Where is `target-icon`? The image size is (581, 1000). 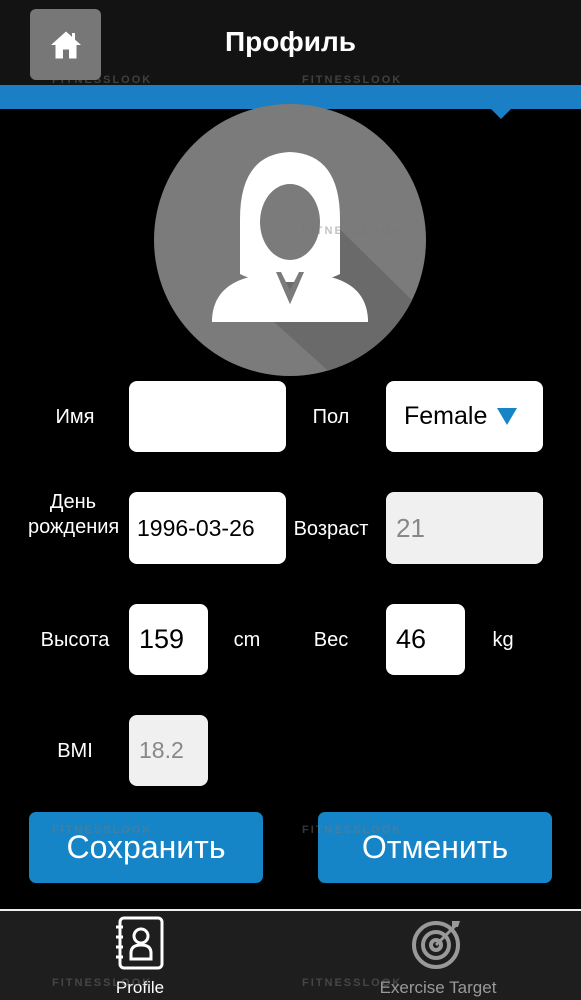
target-icon is located at coordinates (436, 945).